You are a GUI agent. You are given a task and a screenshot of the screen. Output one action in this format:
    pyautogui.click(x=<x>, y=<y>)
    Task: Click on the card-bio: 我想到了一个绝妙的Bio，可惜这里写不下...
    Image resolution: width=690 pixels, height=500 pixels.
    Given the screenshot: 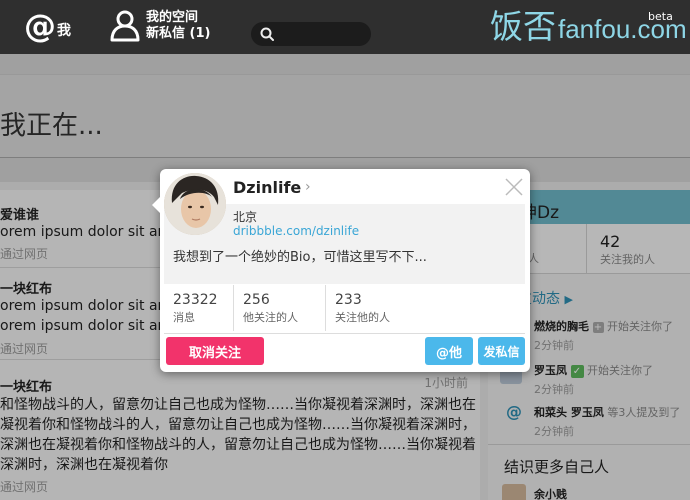 What is the action you would take?
    pyautogui.click(x=300, y=257)
    